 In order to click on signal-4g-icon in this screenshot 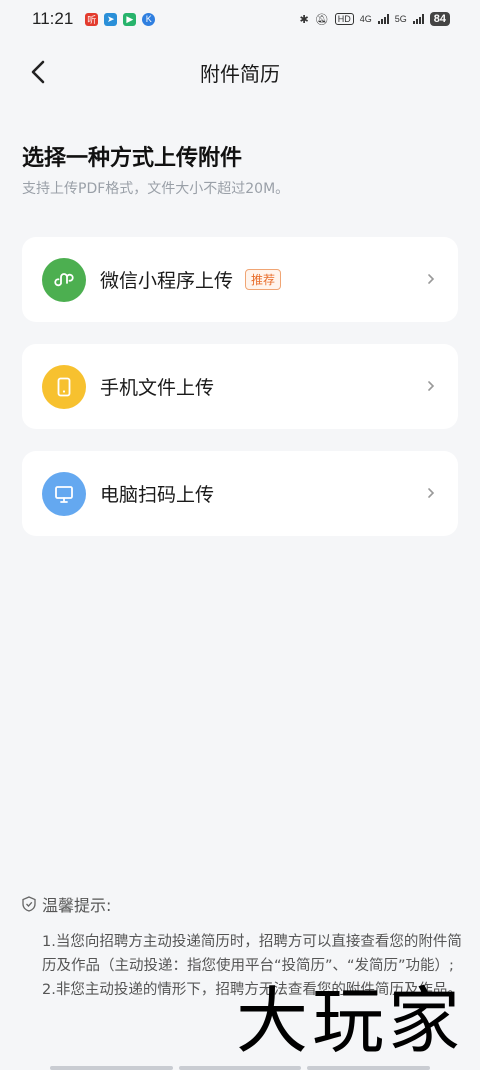, I will do `click(383, 19)`.